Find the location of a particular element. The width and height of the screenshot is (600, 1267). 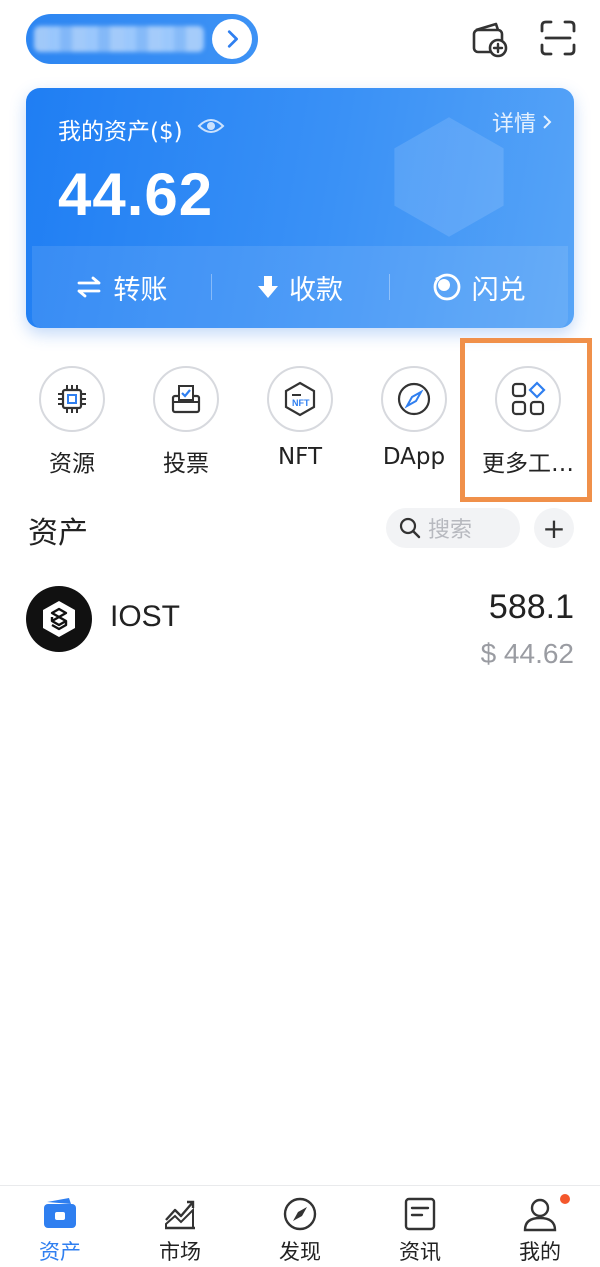

tool-label: NFT is located at coordinates (300, 457).